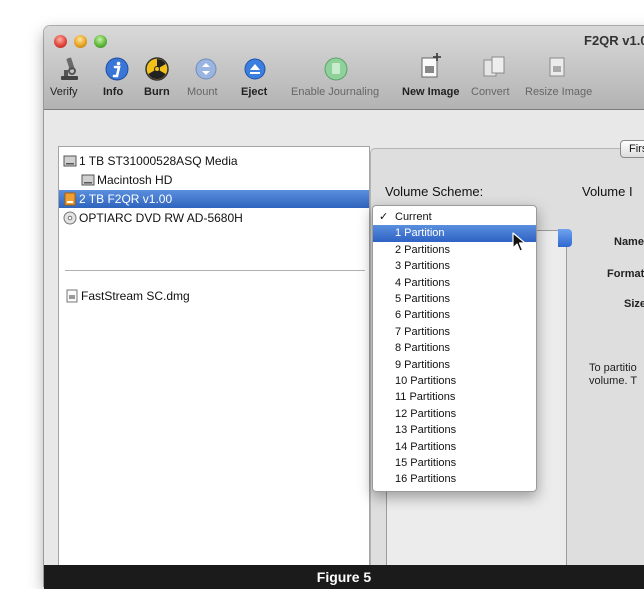 Image resolution: width=644 pixels, height=589 pixels. I want to click on toolbar-label: Resize Image, so click(559, 92).